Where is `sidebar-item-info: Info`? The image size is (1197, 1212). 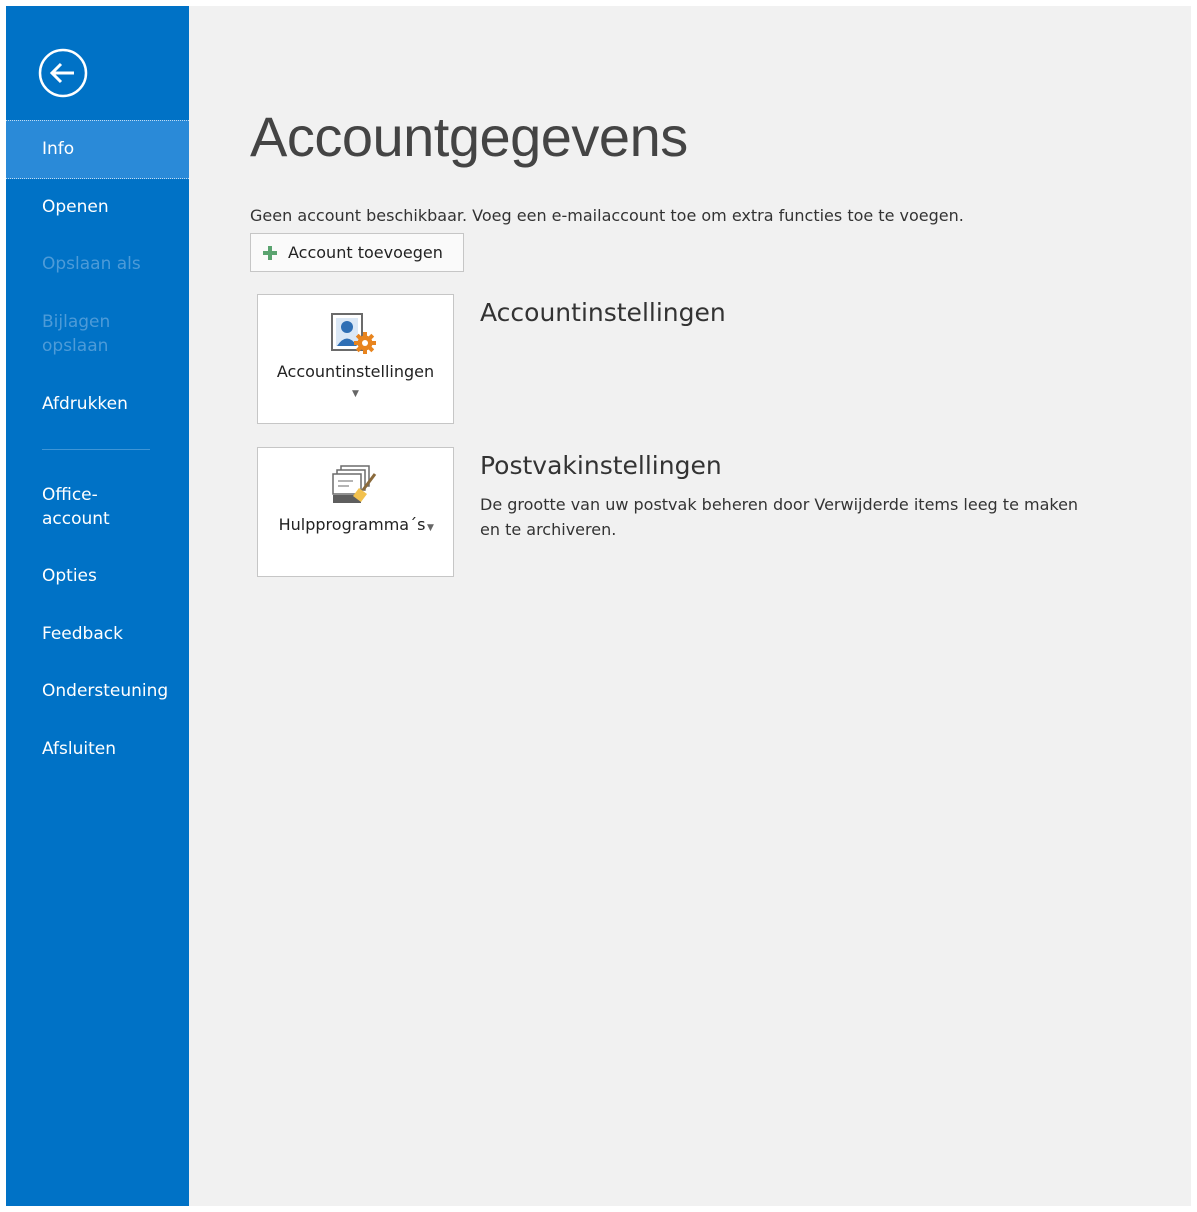 sidebar-item-info: Info is located at coordinates (97, 149).